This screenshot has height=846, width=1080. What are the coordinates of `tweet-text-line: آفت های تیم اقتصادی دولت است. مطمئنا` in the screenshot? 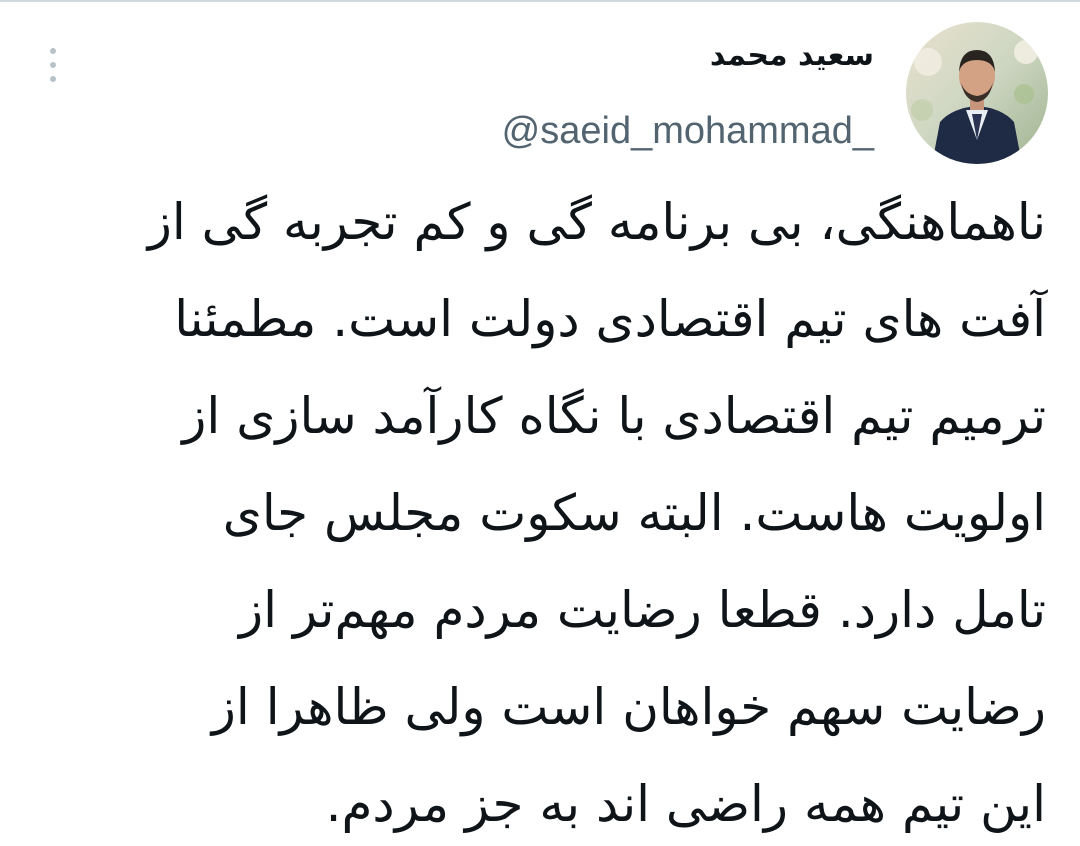 It's located at (610, 319).